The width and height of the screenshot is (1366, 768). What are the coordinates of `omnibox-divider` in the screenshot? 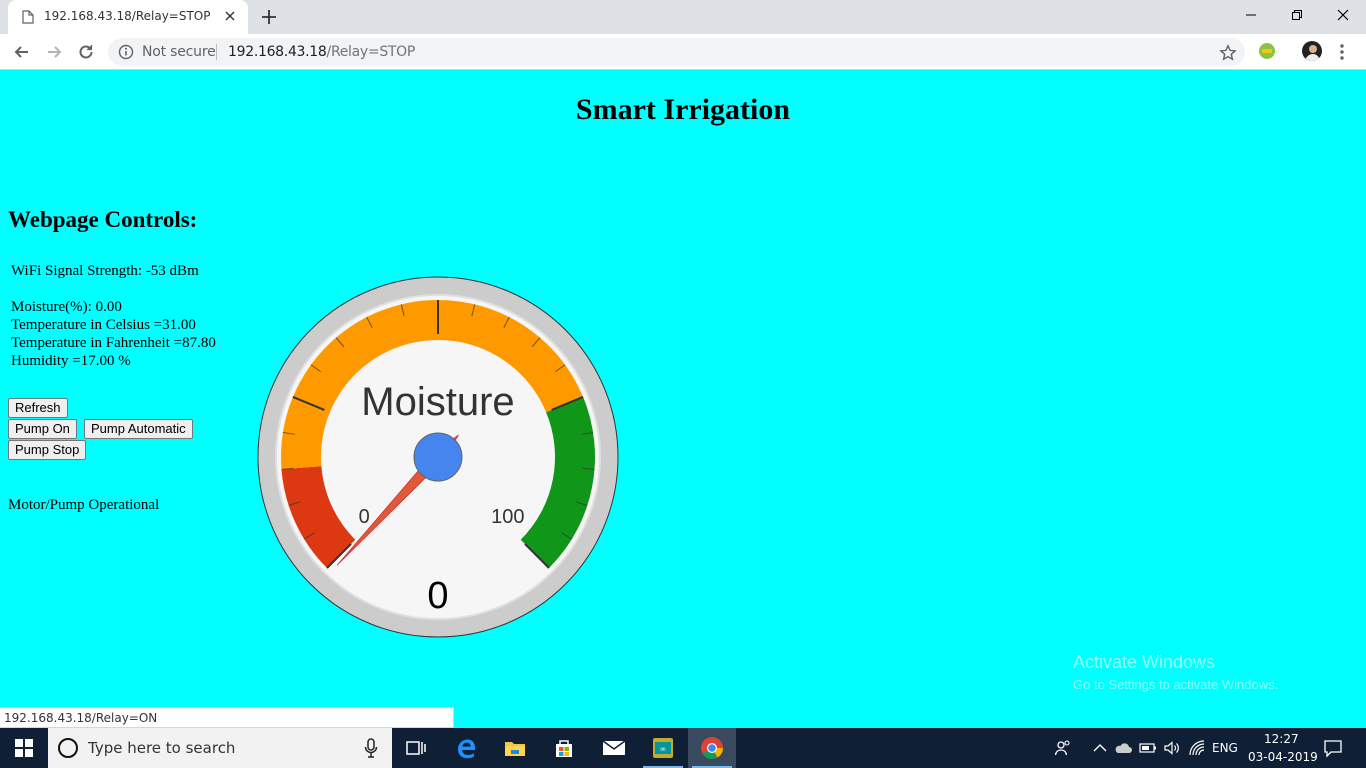 It's located at (216, 52).